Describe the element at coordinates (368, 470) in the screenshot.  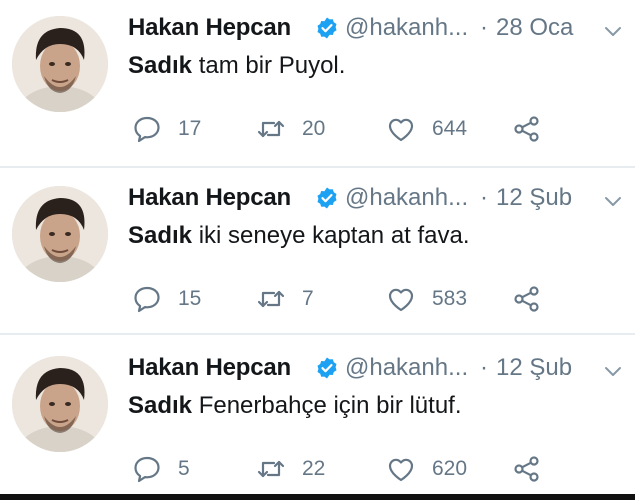
I see `tweet-actions: 5 22 620` at that location.